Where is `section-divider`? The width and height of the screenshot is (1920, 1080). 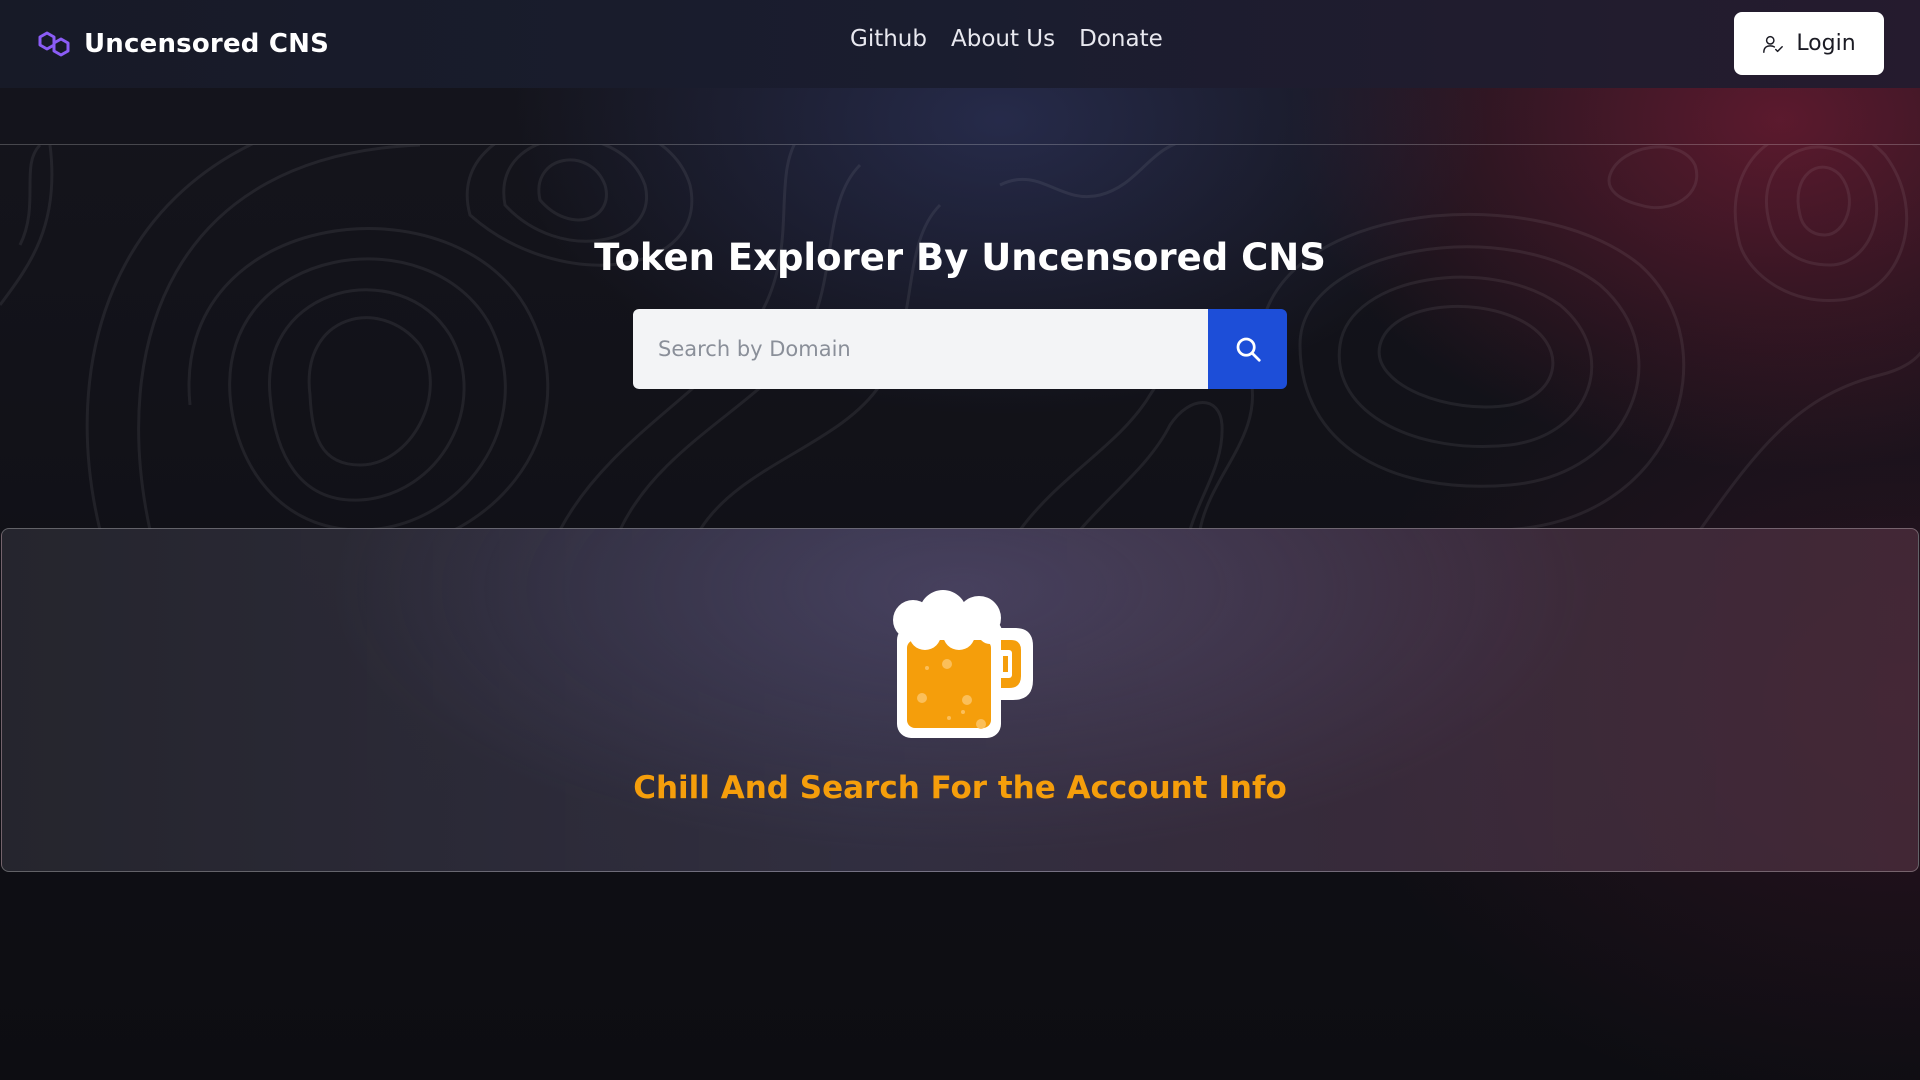 section-divider is located at coordinates (960, 144).